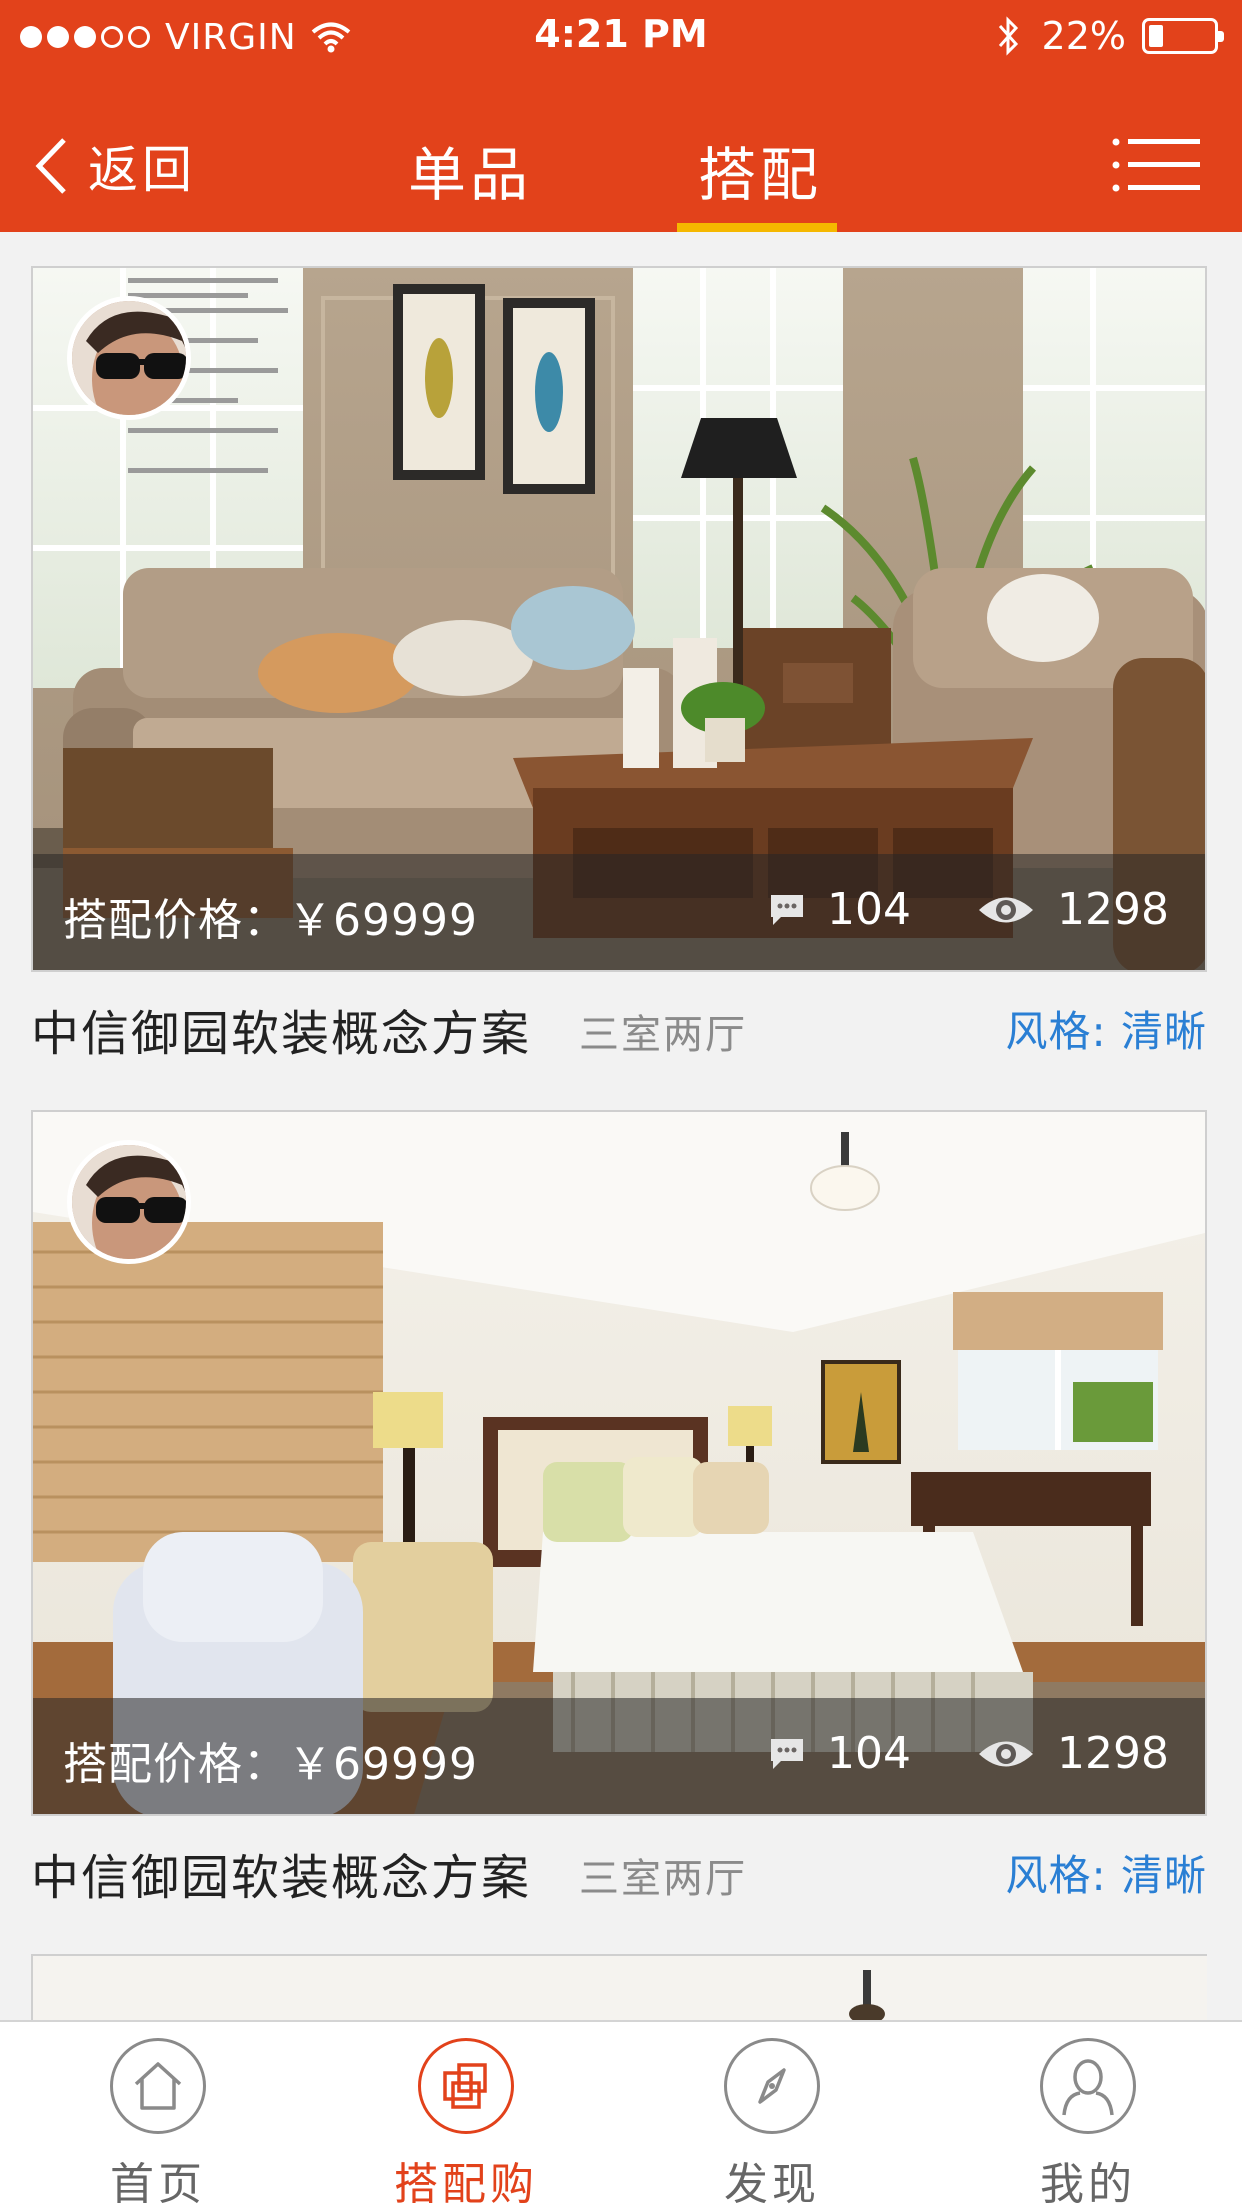  Describe the element at coordinates (158, 2183) in the screenshot. I see `tab-home-label: 首页` at that location.